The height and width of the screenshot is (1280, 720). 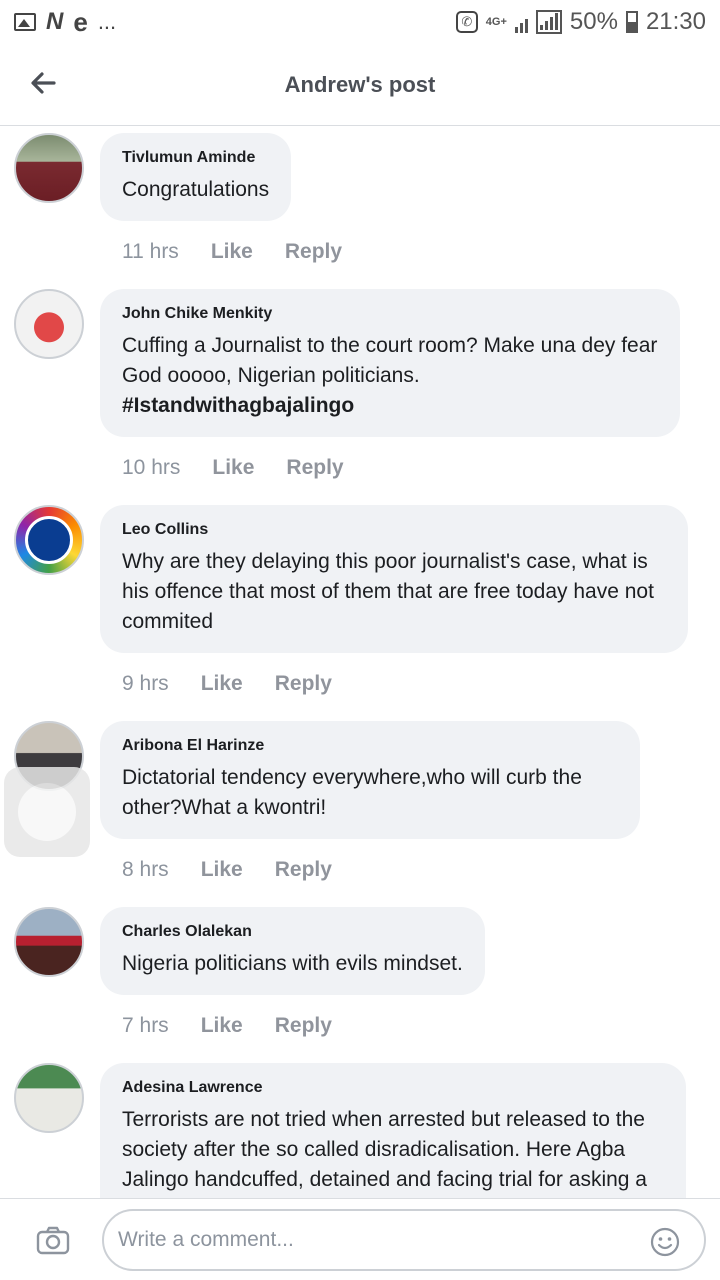 What do you see at coordinates (195, 158) in the screenshot?
I see `comment-author: Tivlumun Aminde` at bounding box center [195, 158].